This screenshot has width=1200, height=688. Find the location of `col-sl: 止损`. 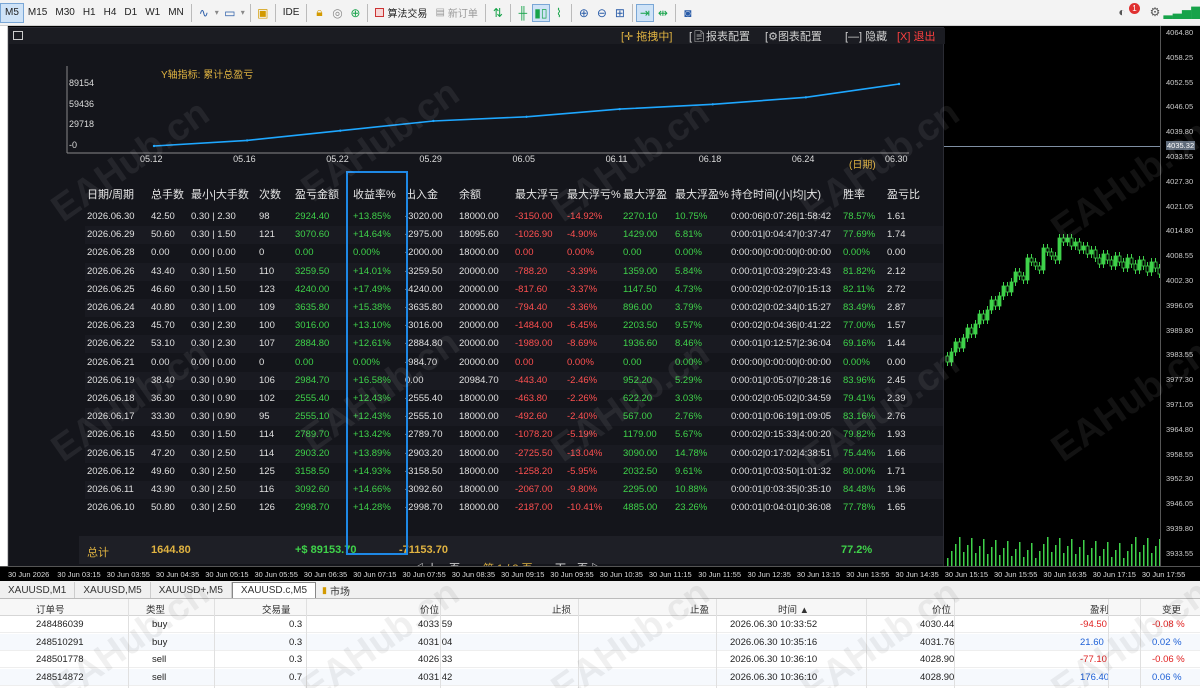

col-sl: 止损 is located at coordinates (561, 609).